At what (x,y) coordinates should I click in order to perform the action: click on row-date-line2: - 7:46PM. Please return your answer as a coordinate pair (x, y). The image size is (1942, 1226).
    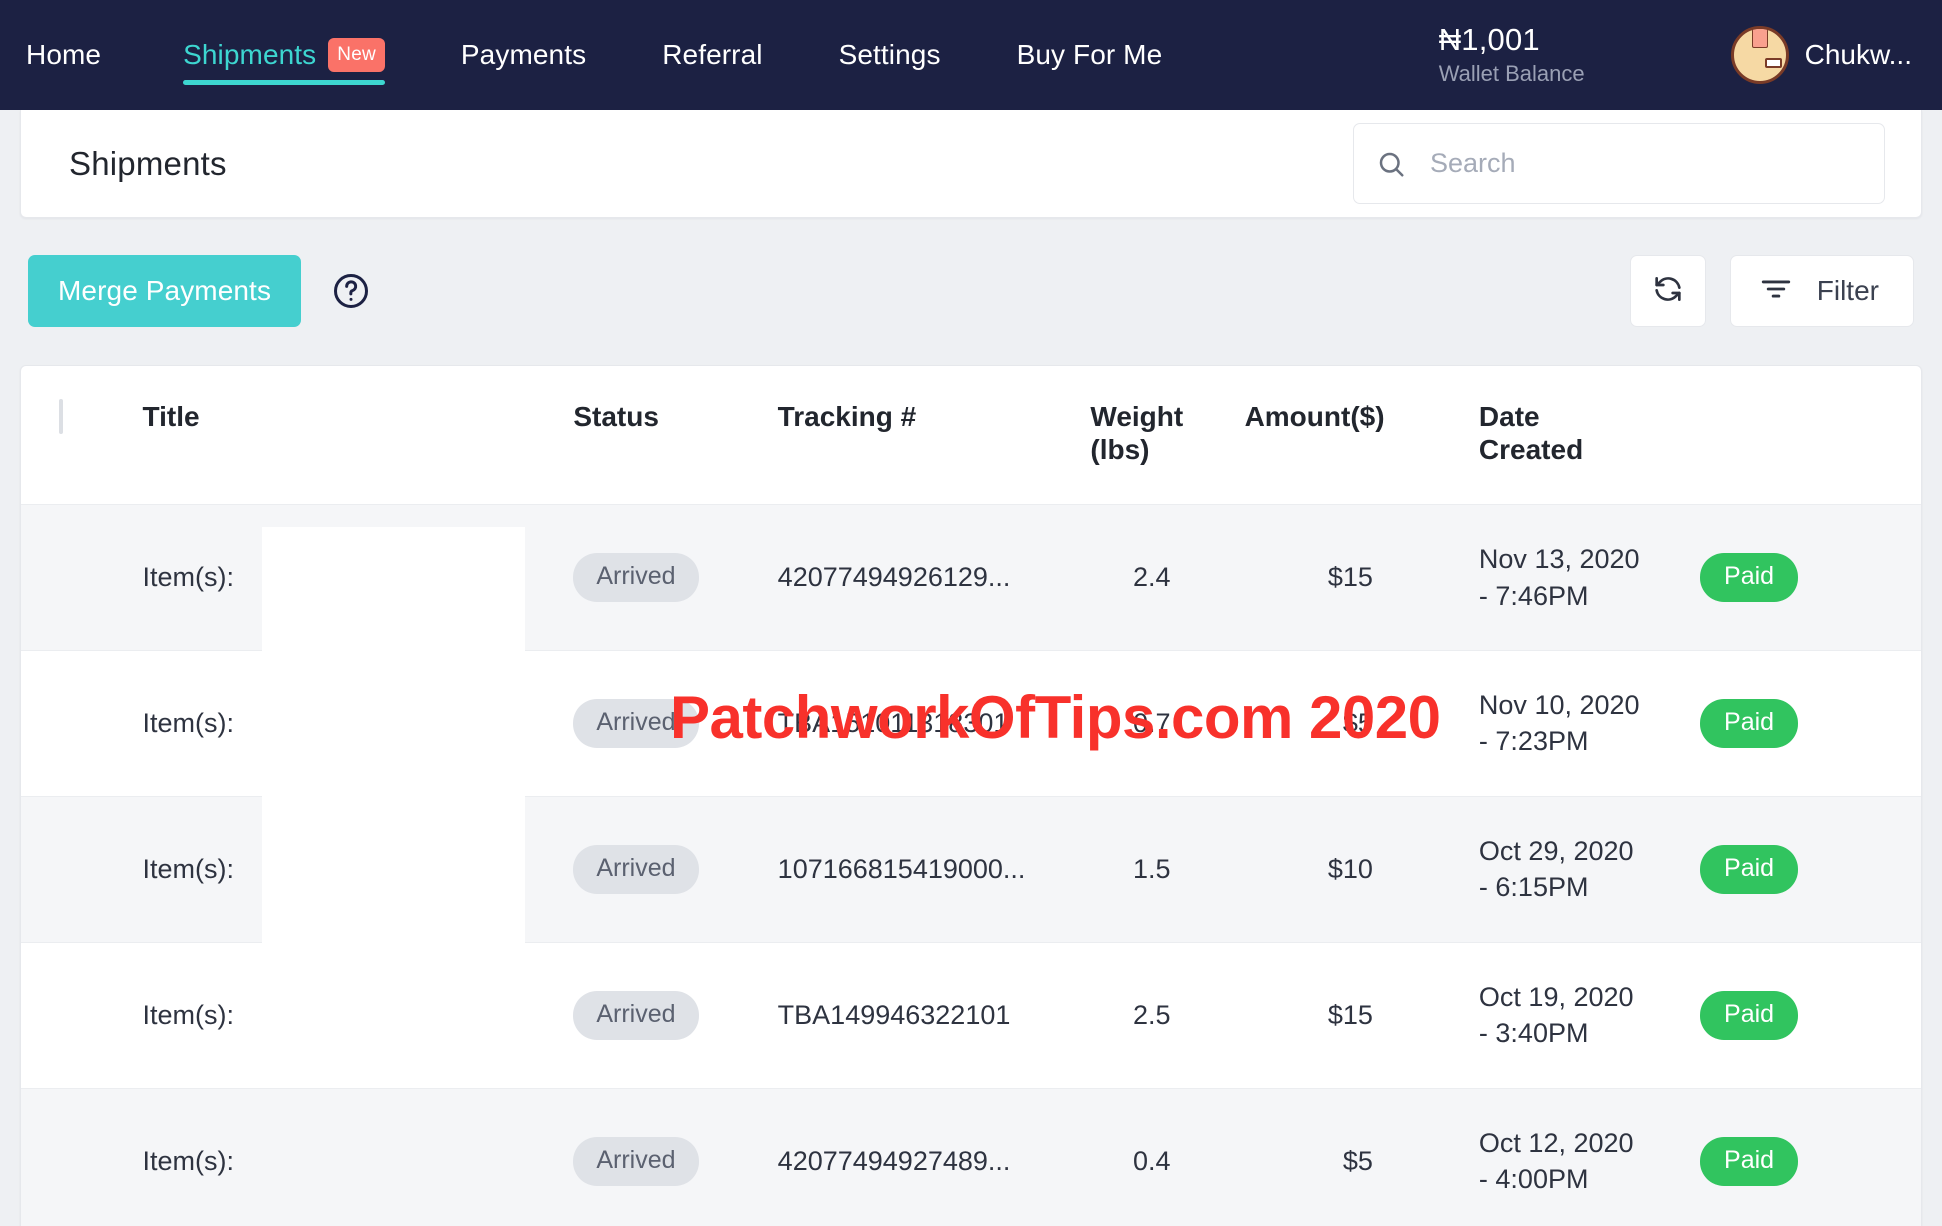
    Looking at the image, I should click on (1533, 595).